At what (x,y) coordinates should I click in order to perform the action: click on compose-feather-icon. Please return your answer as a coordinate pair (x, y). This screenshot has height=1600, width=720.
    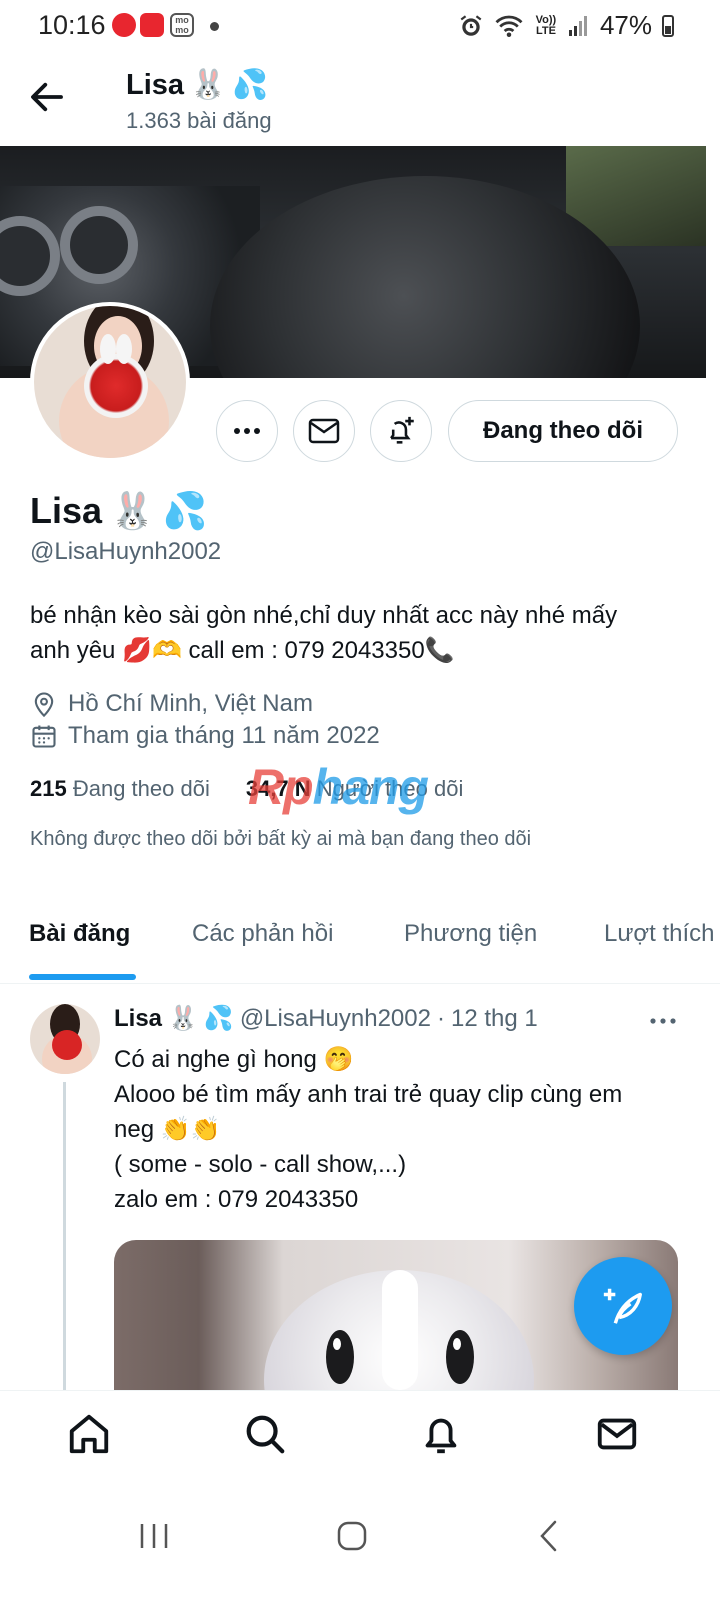
    Looking at the image, I should click on (622, 1306).